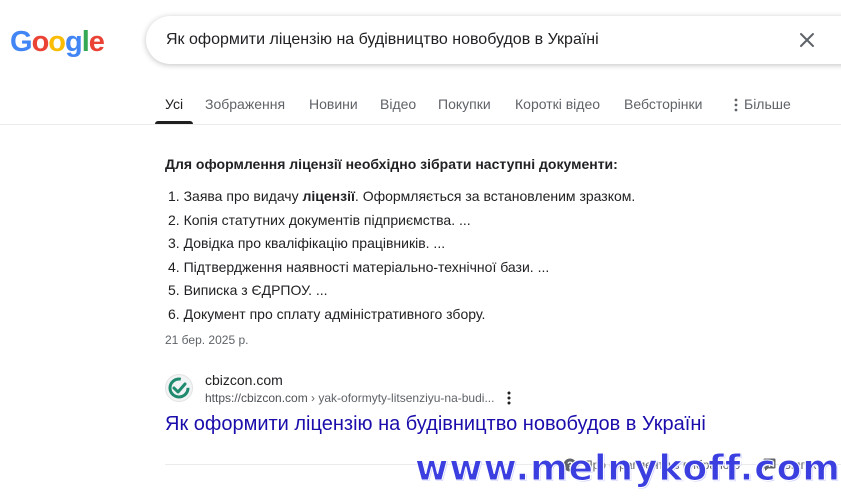 This screenshot has height=504, width=841. Describe the element at coordinates (464, 104) in the screenshot. I see `tab-shopping: Покупки` at that location.